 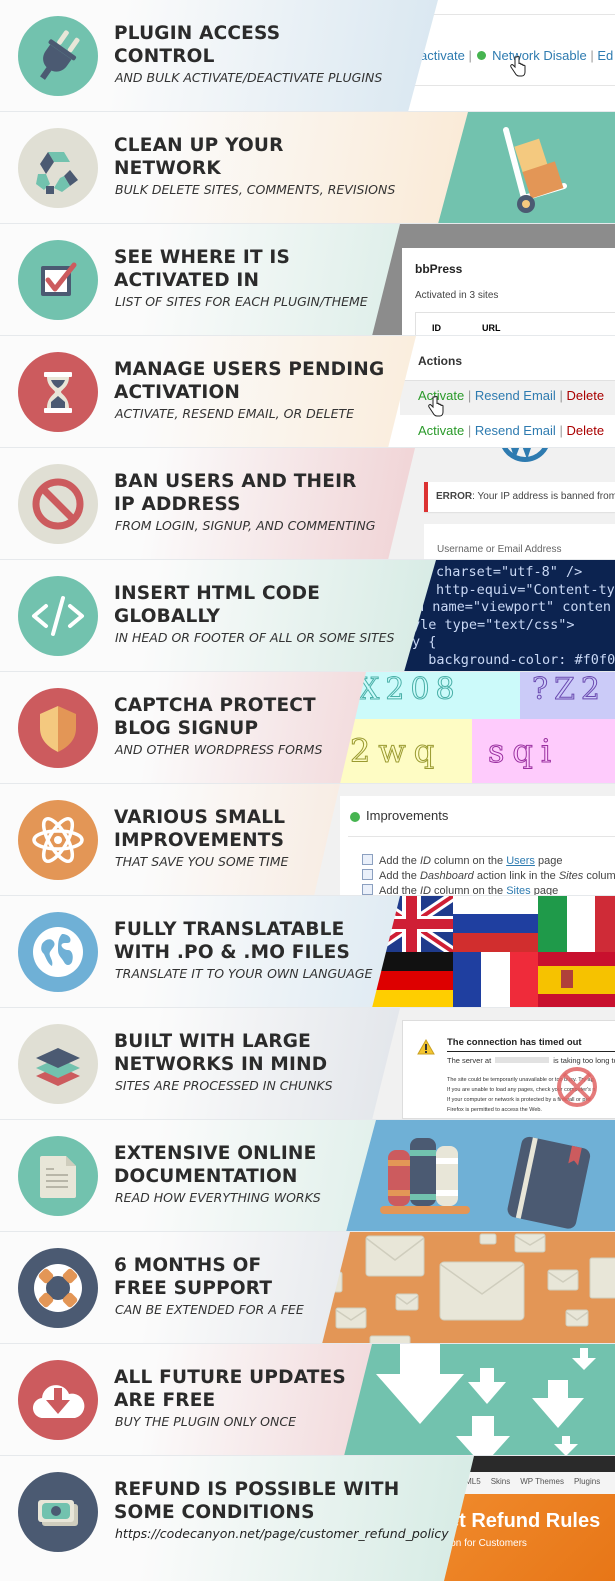 What do you see at coordinates (245, 525) in the screenshot?
I see `feature-subtitle: FROM LOGIN, SIGNUP, AND COMMENTING` at bounding box center [245, 525].